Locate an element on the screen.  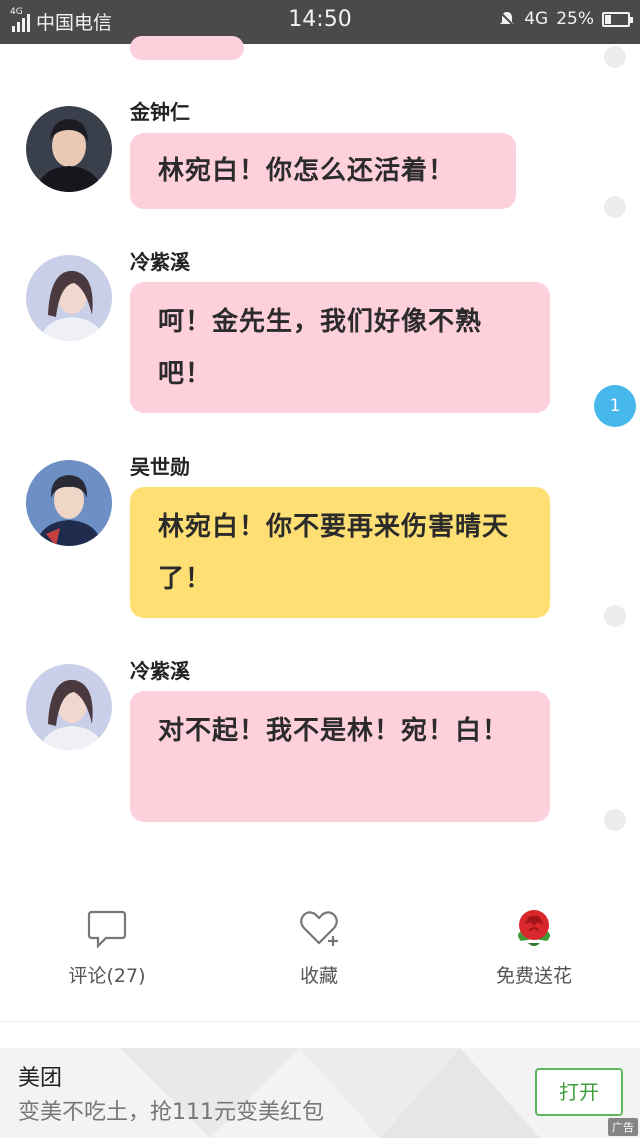
send-flower-button: 免费送花 is located at coordinates (534, 941).